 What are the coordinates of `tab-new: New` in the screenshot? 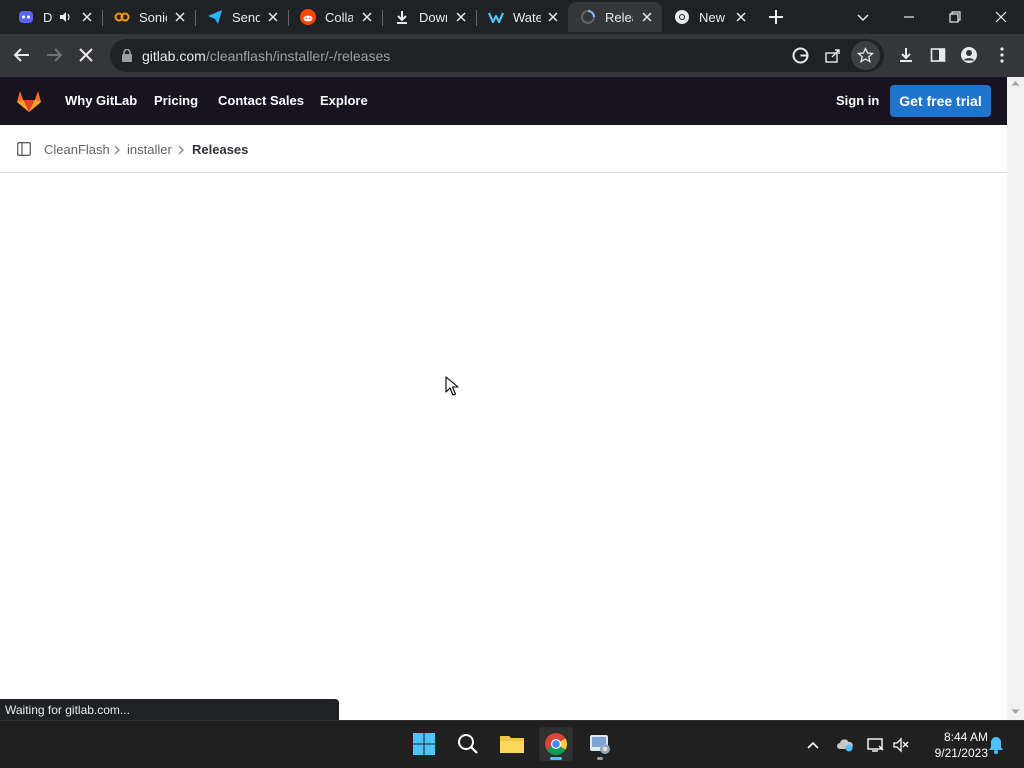 It's located at (709, 17).